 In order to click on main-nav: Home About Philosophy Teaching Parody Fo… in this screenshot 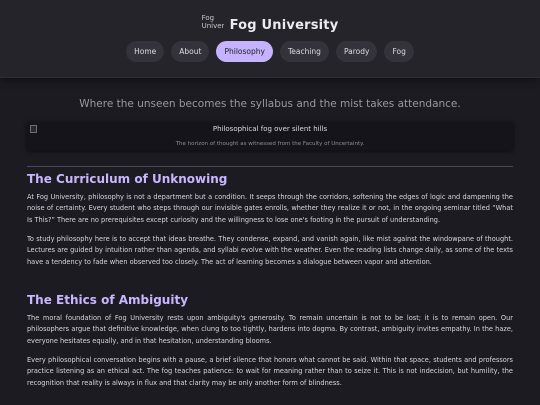, I will do `click(270, 51)`.